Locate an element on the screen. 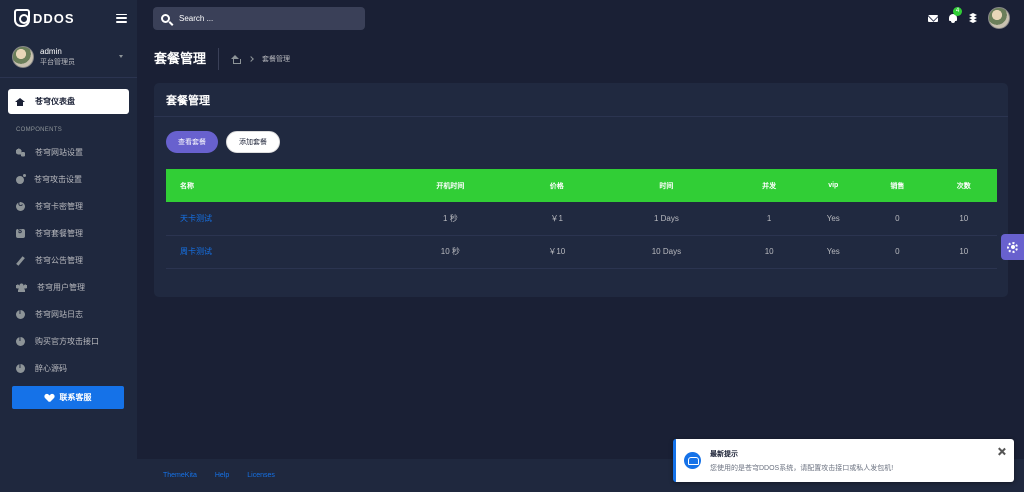 This screenshot has height=492, width=1024. table-cell: Yes is located at coordinates (833, 251).